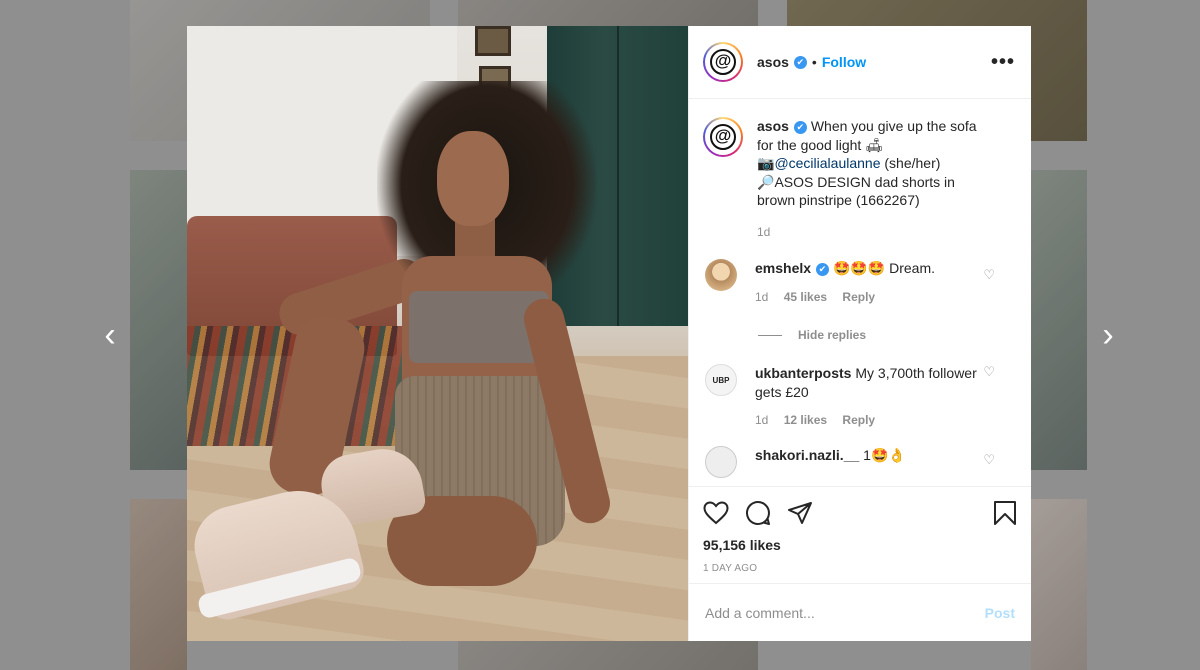 The image size is (1200, 670). I want to click on heart-icon, so click(716, 513).